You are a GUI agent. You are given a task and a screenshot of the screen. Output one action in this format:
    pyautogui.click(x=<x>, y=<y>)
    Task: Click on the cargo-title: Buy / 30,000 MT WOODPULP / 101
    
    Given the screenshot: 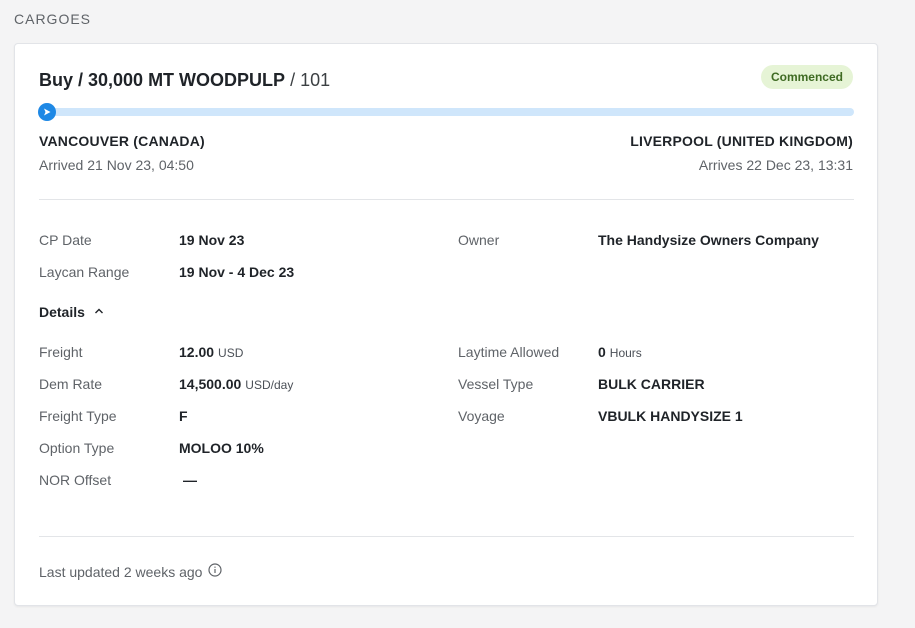 What is the action you would take?
    pyautogui.click(x=184, y=80)
    